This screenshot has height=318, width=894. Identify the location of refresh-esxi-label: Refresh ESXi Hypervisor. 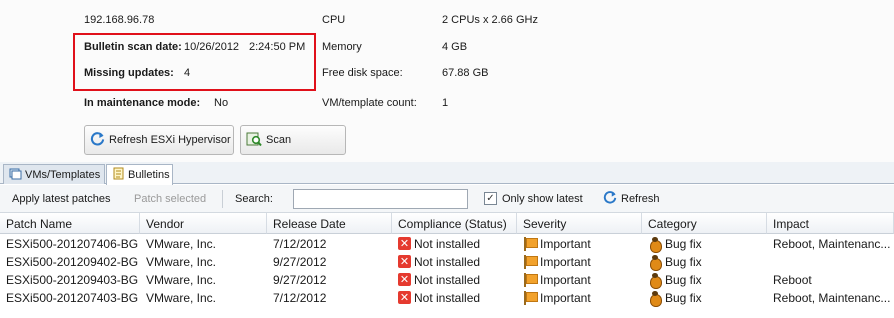
(170, 140).